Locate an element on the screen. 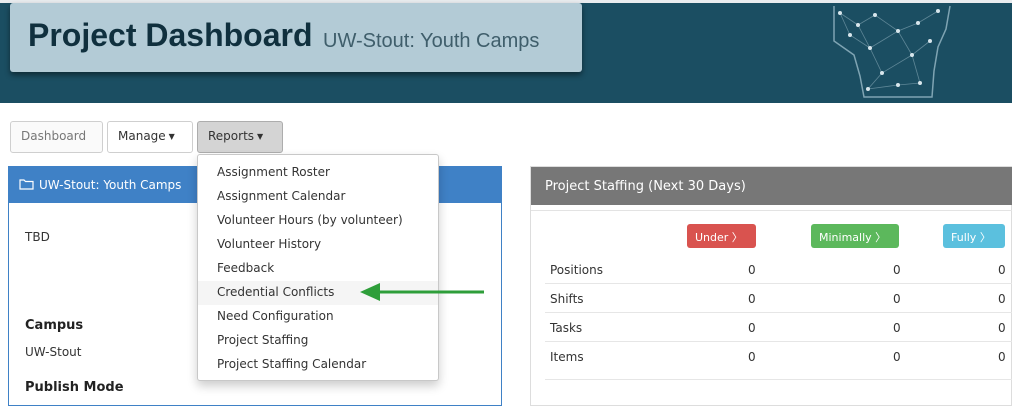 The width and height of the screenshot is (1012, 406). menu-item-feedback: Feedback is located at coordinates (318, 269).